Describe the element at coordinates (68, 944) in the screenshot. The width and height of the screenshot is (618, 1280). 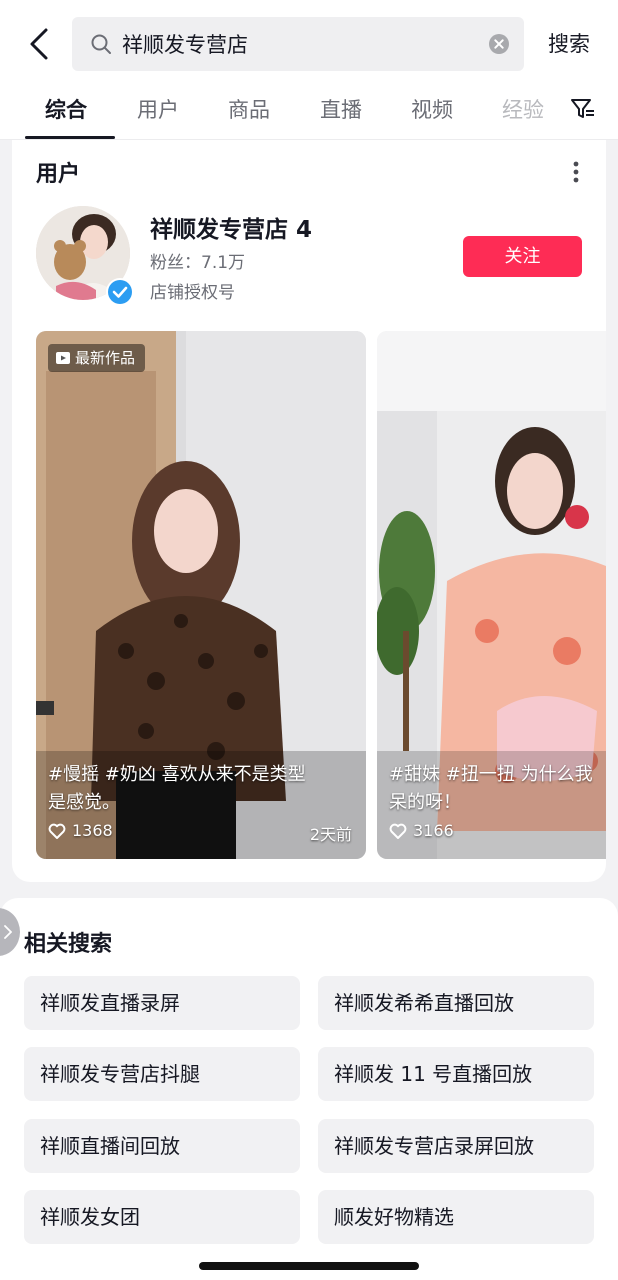
I see `related-searches-title: 相关搜索` at that location.